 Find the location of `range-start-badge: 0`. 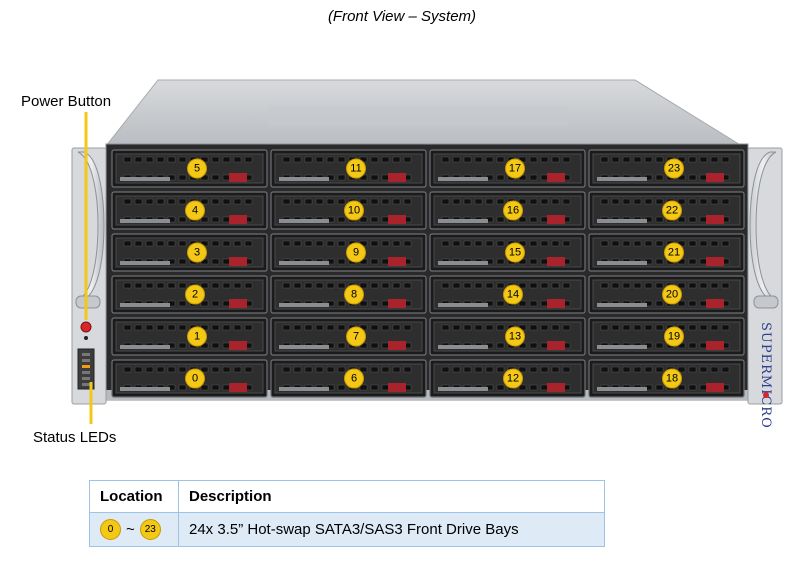

range-start-badge: 0 is located at coordinates (110, 529).